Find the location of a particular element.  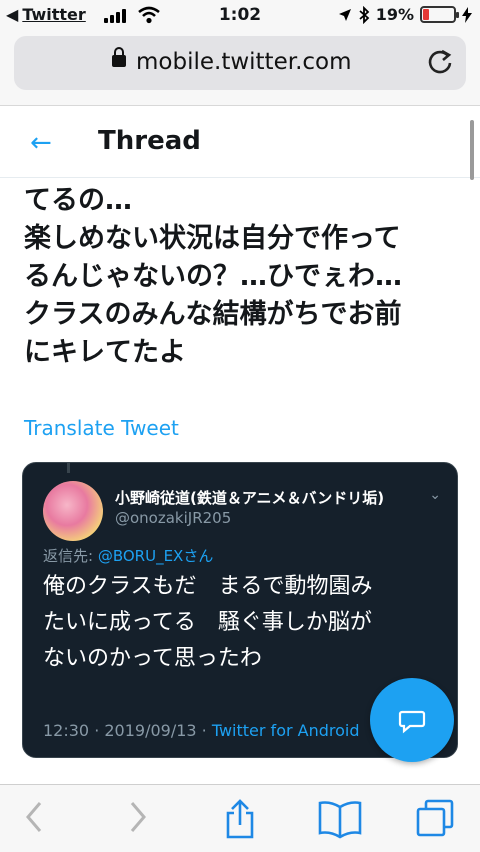

quoted-line: たいに成ってる 騒ぐ事しか脳が is located at coordinates (207, 622).